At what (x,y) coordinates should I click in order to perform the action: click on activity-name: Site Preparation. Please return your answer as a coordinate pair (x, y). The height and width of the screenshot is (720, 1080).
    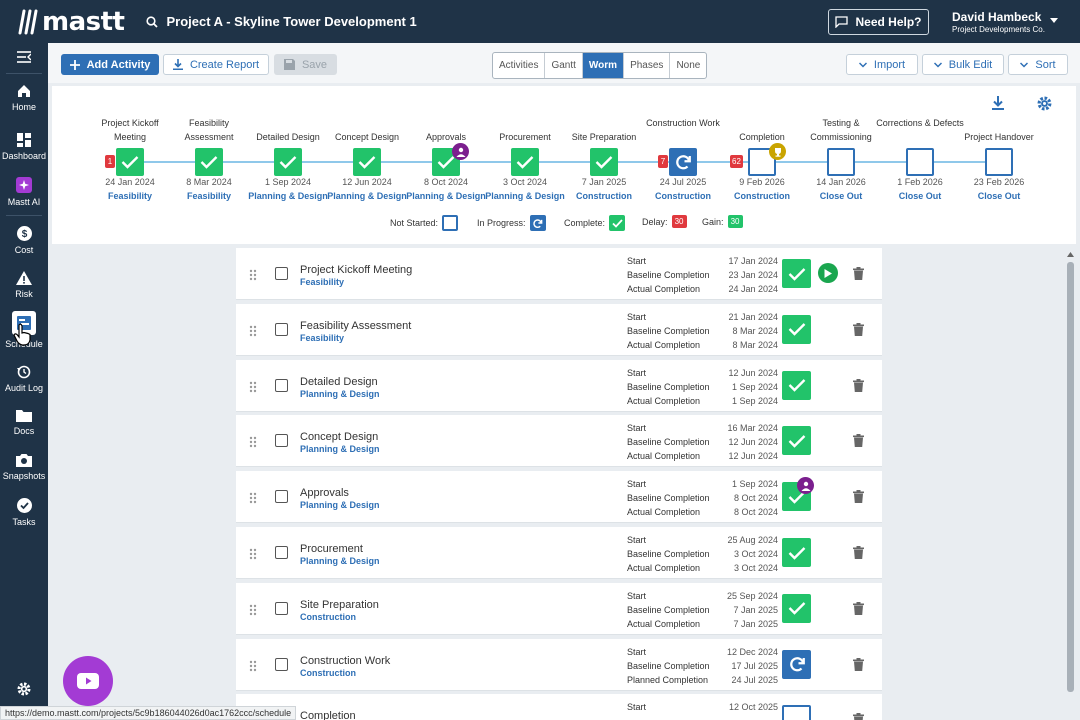
    Looking at the image, I should click on (339, 605).